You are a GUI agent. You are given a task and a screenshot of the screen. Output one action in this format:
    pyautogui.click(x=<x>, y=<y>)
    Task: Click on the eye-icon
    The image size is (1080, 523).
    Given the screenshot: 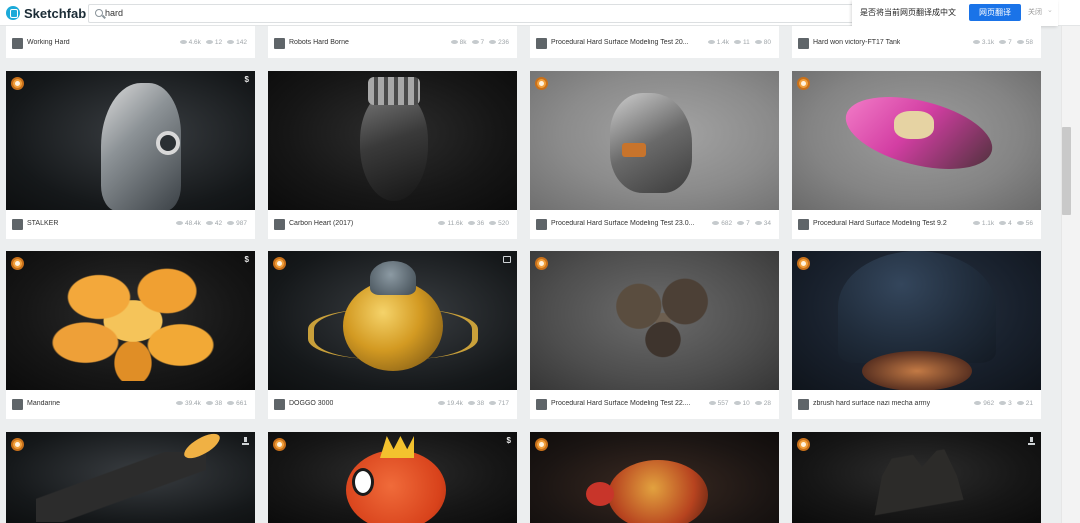 What is the action you would take?
    pyautogui.click(x=454, y=42)
    